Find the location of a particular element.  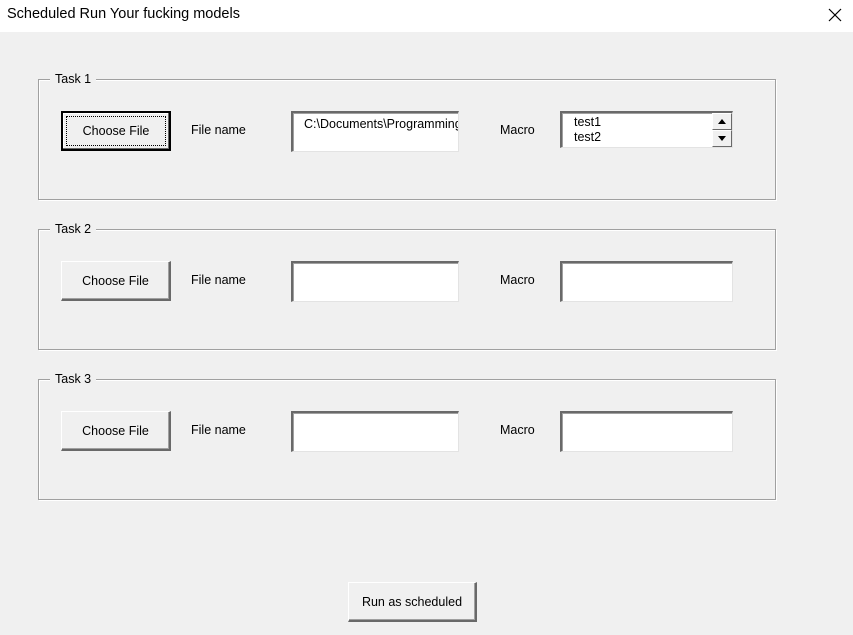

close-button is located at coordinates (835, 15).